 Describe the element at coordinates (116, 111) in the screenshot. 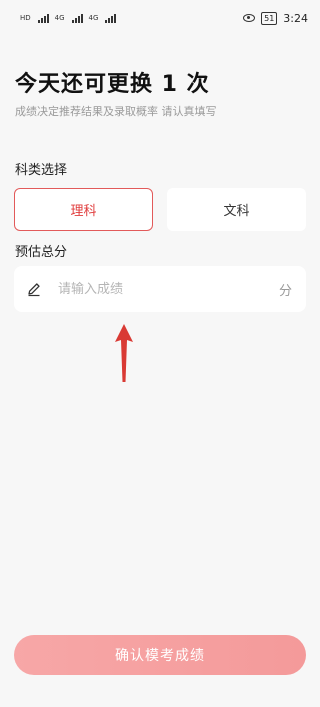

I see `page-subtitle: 成绩决定推荐结果及录取概率 请认真填写` at that location.